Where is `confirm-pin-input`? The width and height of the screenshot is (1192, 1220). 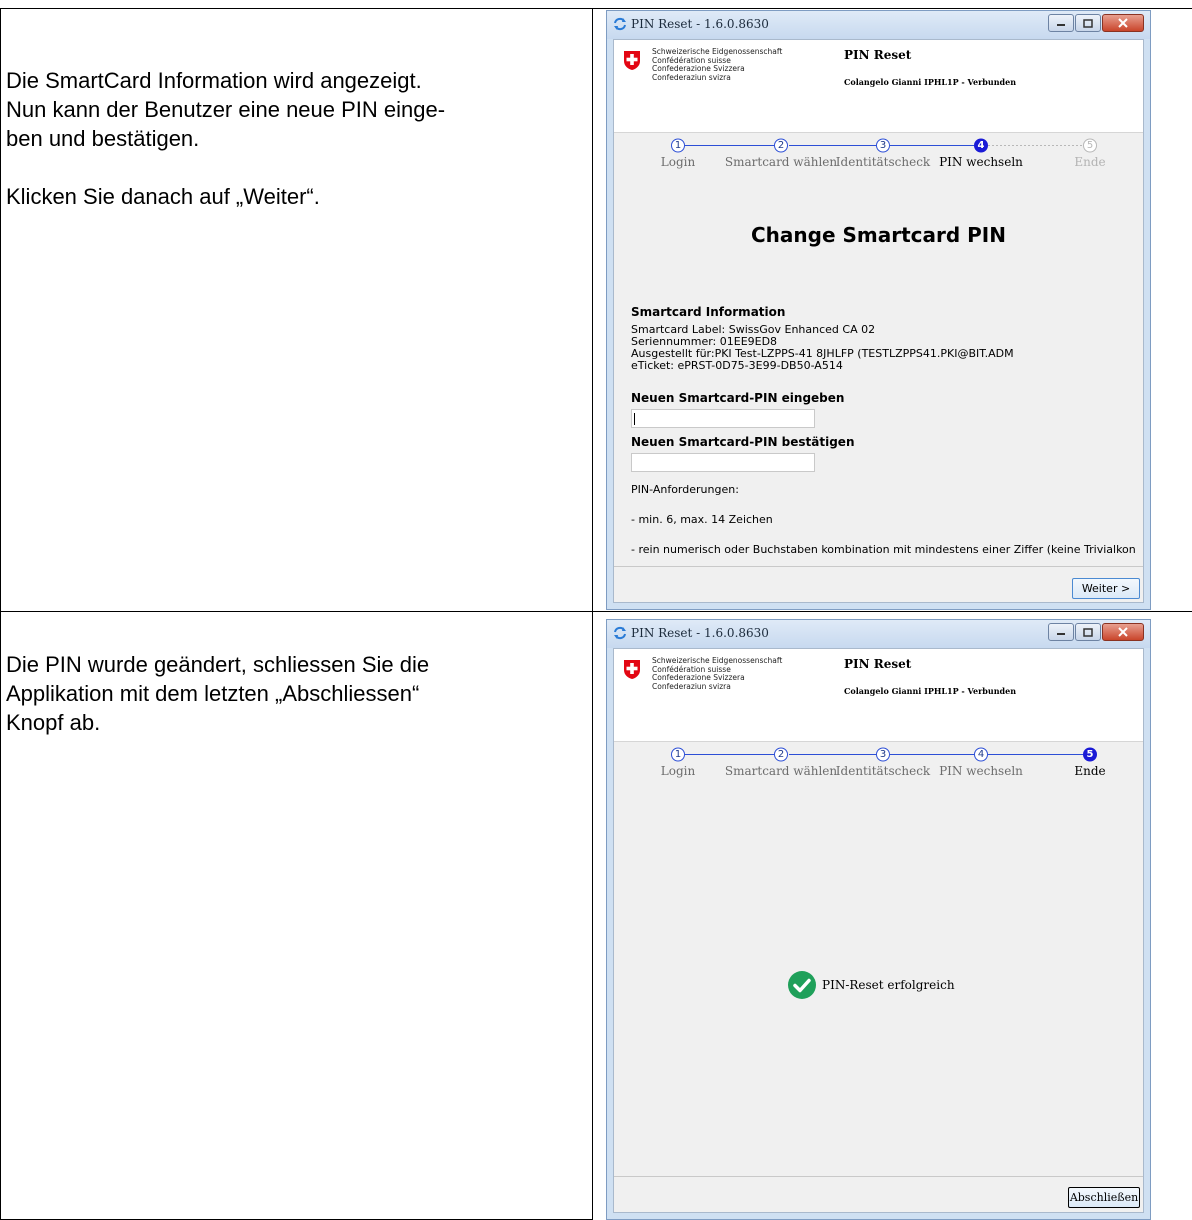
confirm-pin-input is located at coordinates (723, 462).